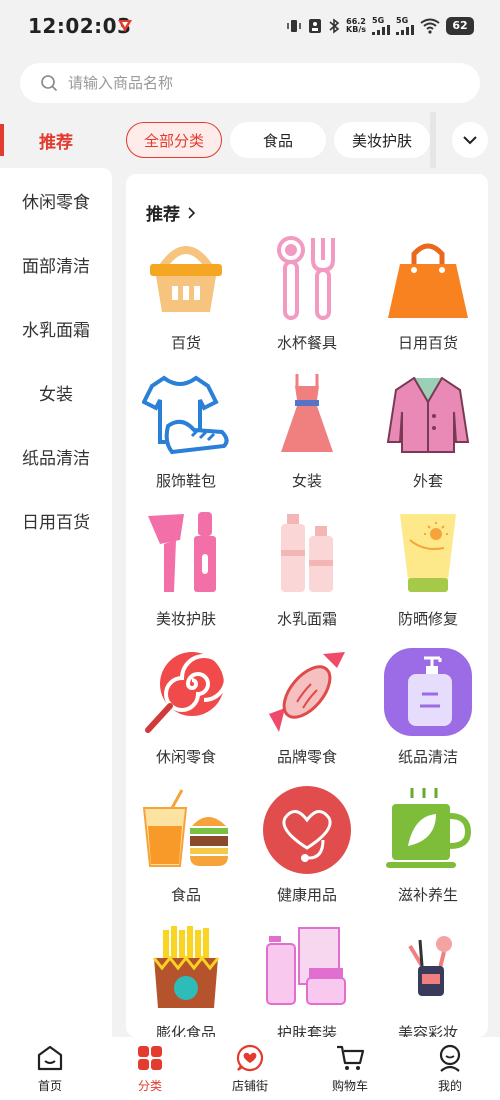 This screenshot has width=500, height=1100. Describe the element at coordinates (171, 212) in the screenshot. I see `section-header: 推荐` at that location.